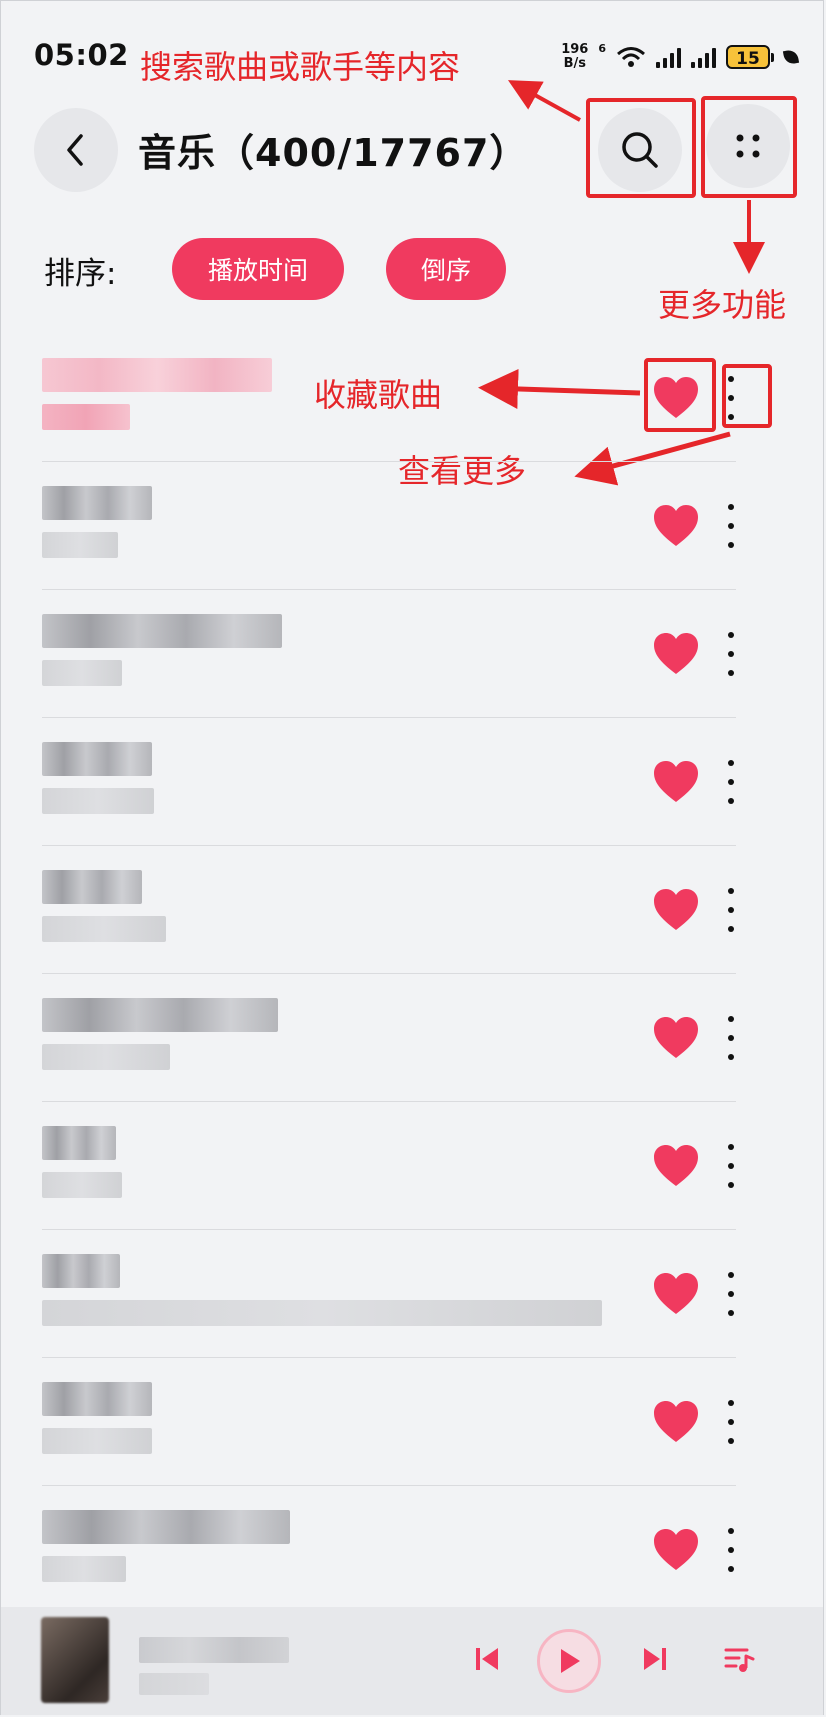 This screenshot has height=1717, width=826. Describe the element at coordinates (412, 1661) in the screenshot. I see `mini-player` at that location.